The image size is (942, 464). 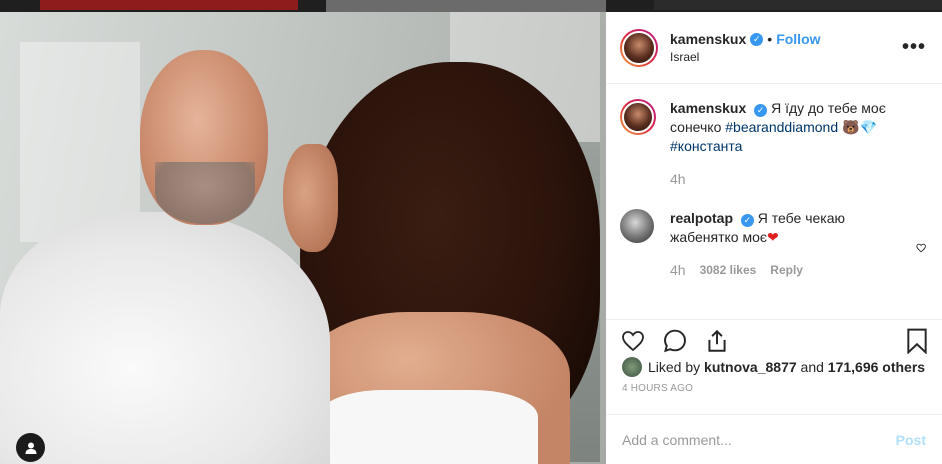 I want to click on liked-by-and: and, so click(x=812, y=367).